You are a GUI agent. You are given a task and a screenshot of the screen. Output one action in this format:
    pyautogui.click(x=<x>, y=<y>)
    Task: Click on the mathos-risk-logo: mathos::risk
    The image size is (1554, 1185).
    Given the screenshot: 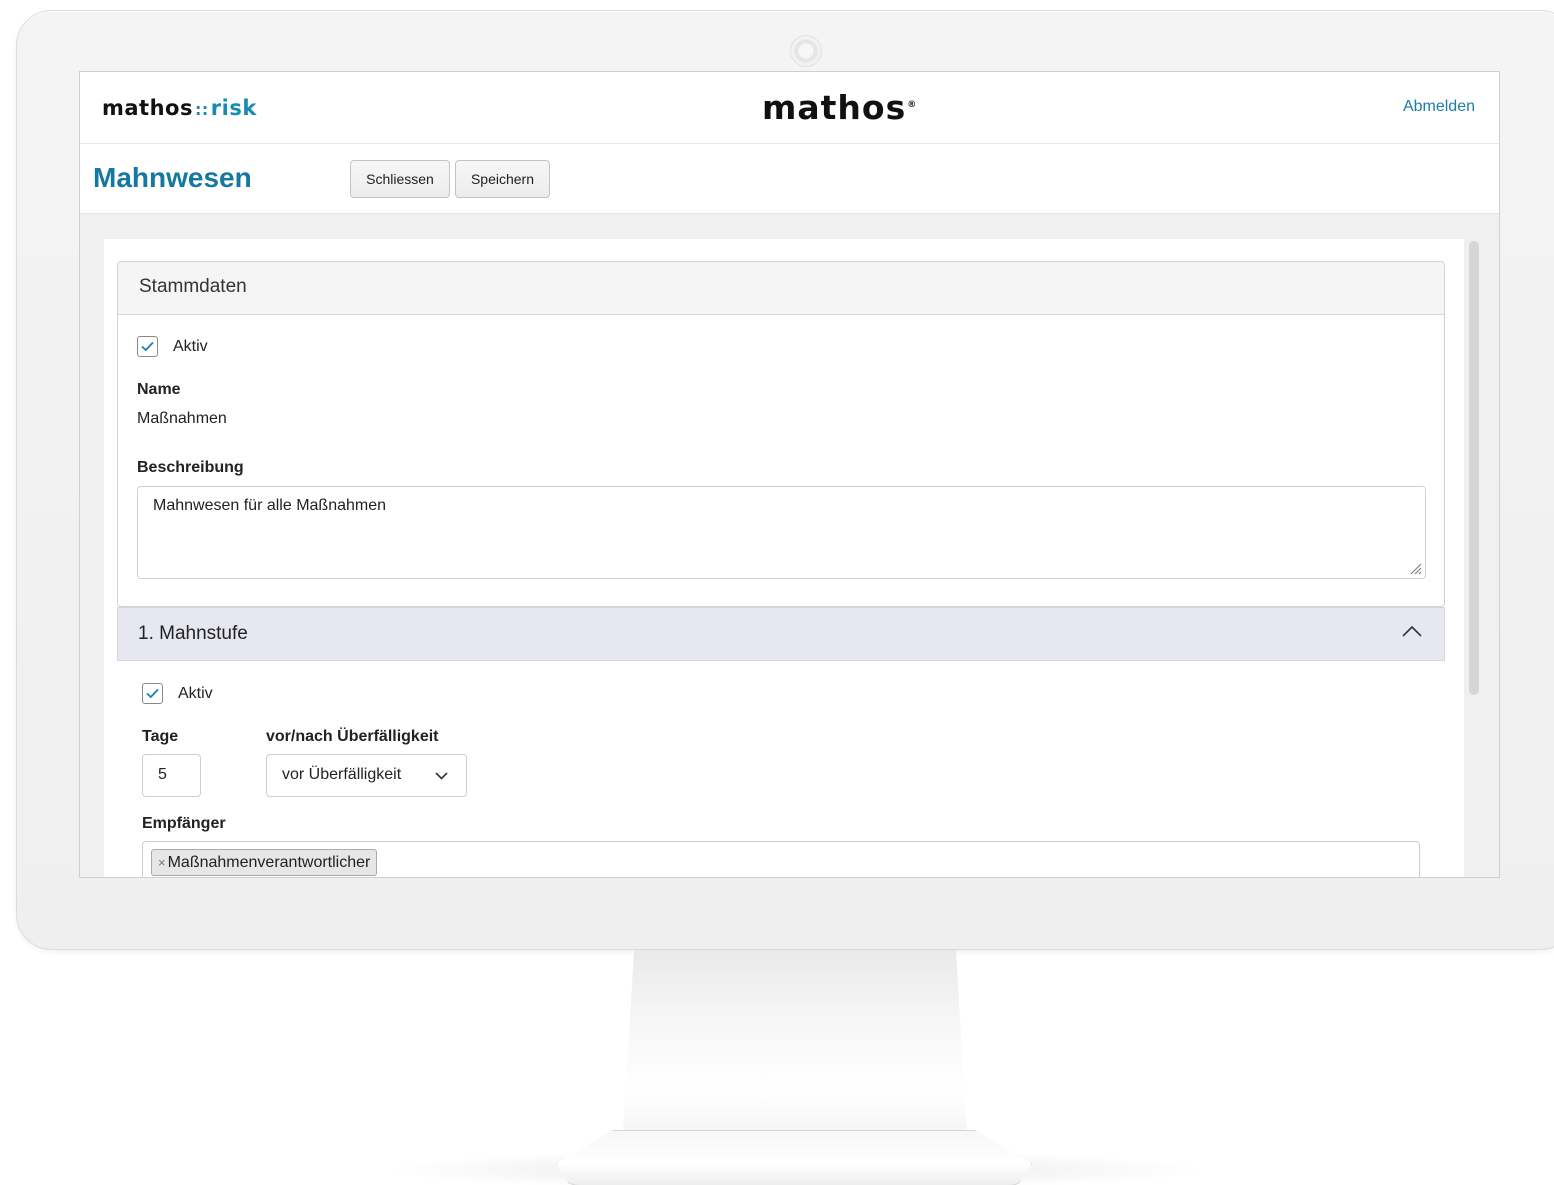 What is the action you would take?
    pyautogui.click(x=179, y=108)
    